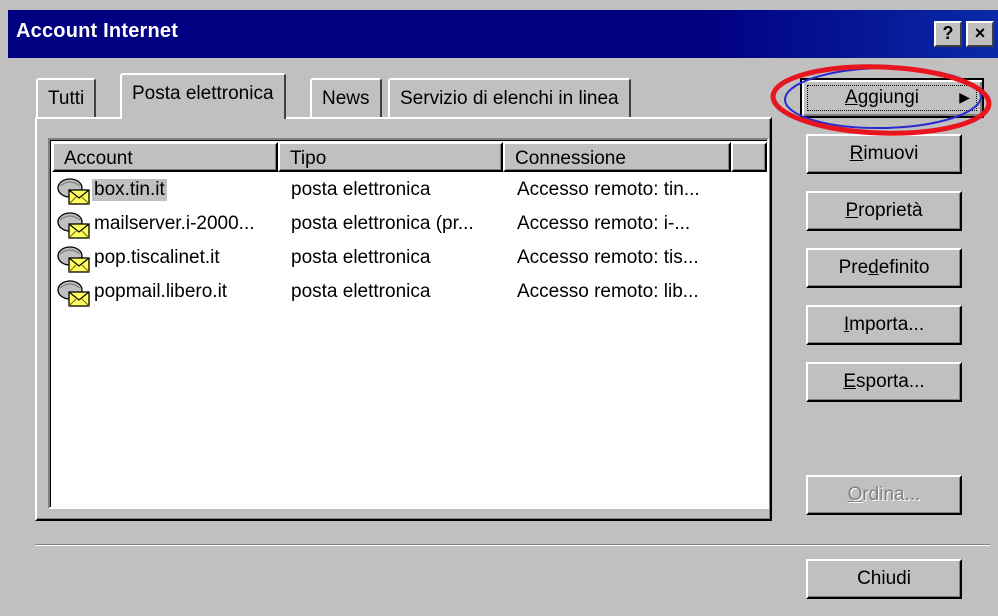  Describe the element at coordinates (512, 545) in the screenshot. I see `separator-line` at that location.